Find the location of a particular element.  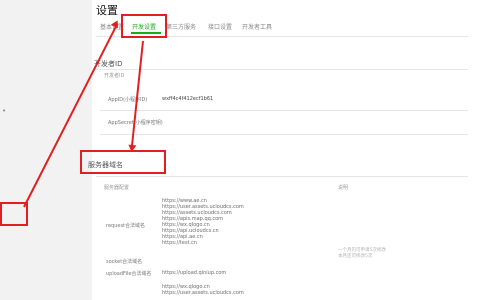

appsecret-row-divider is located at coordinates (284, 134).